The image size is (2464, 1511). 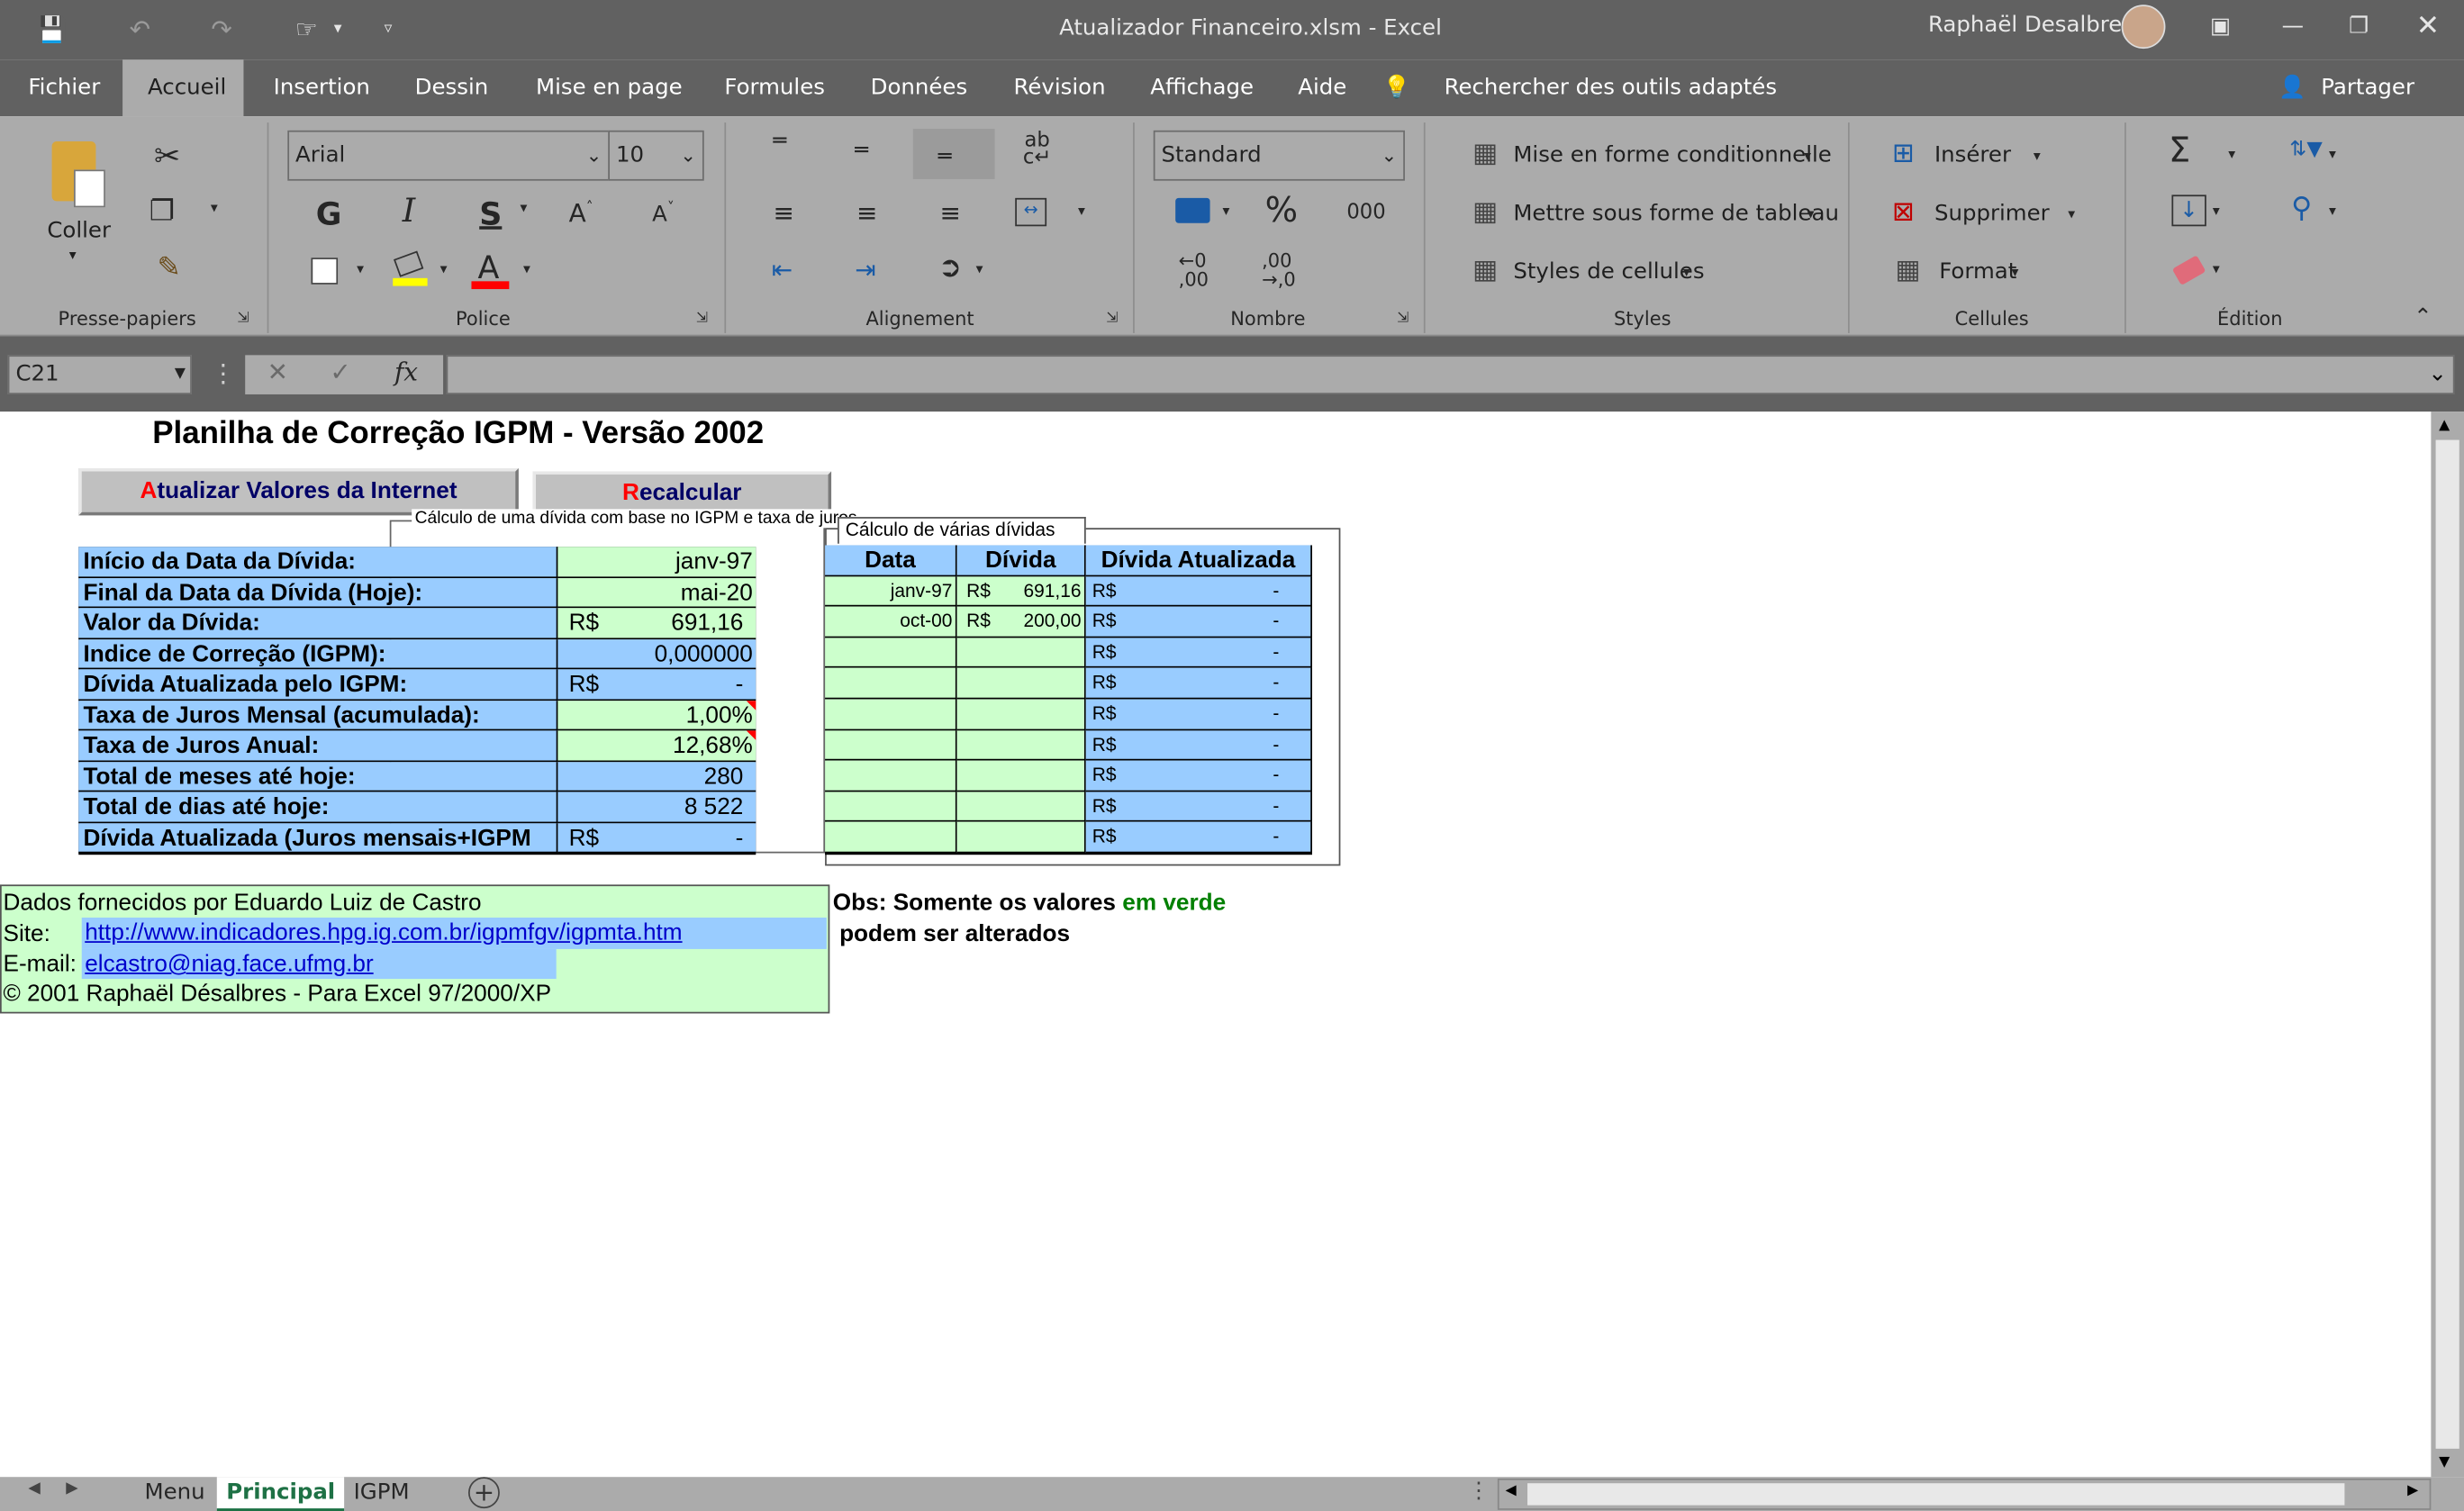 What do you see at coordinates (865, 270) in the screenshot?
I see `increase-indent-icon: ⇥` at bounding box center [865, 270].